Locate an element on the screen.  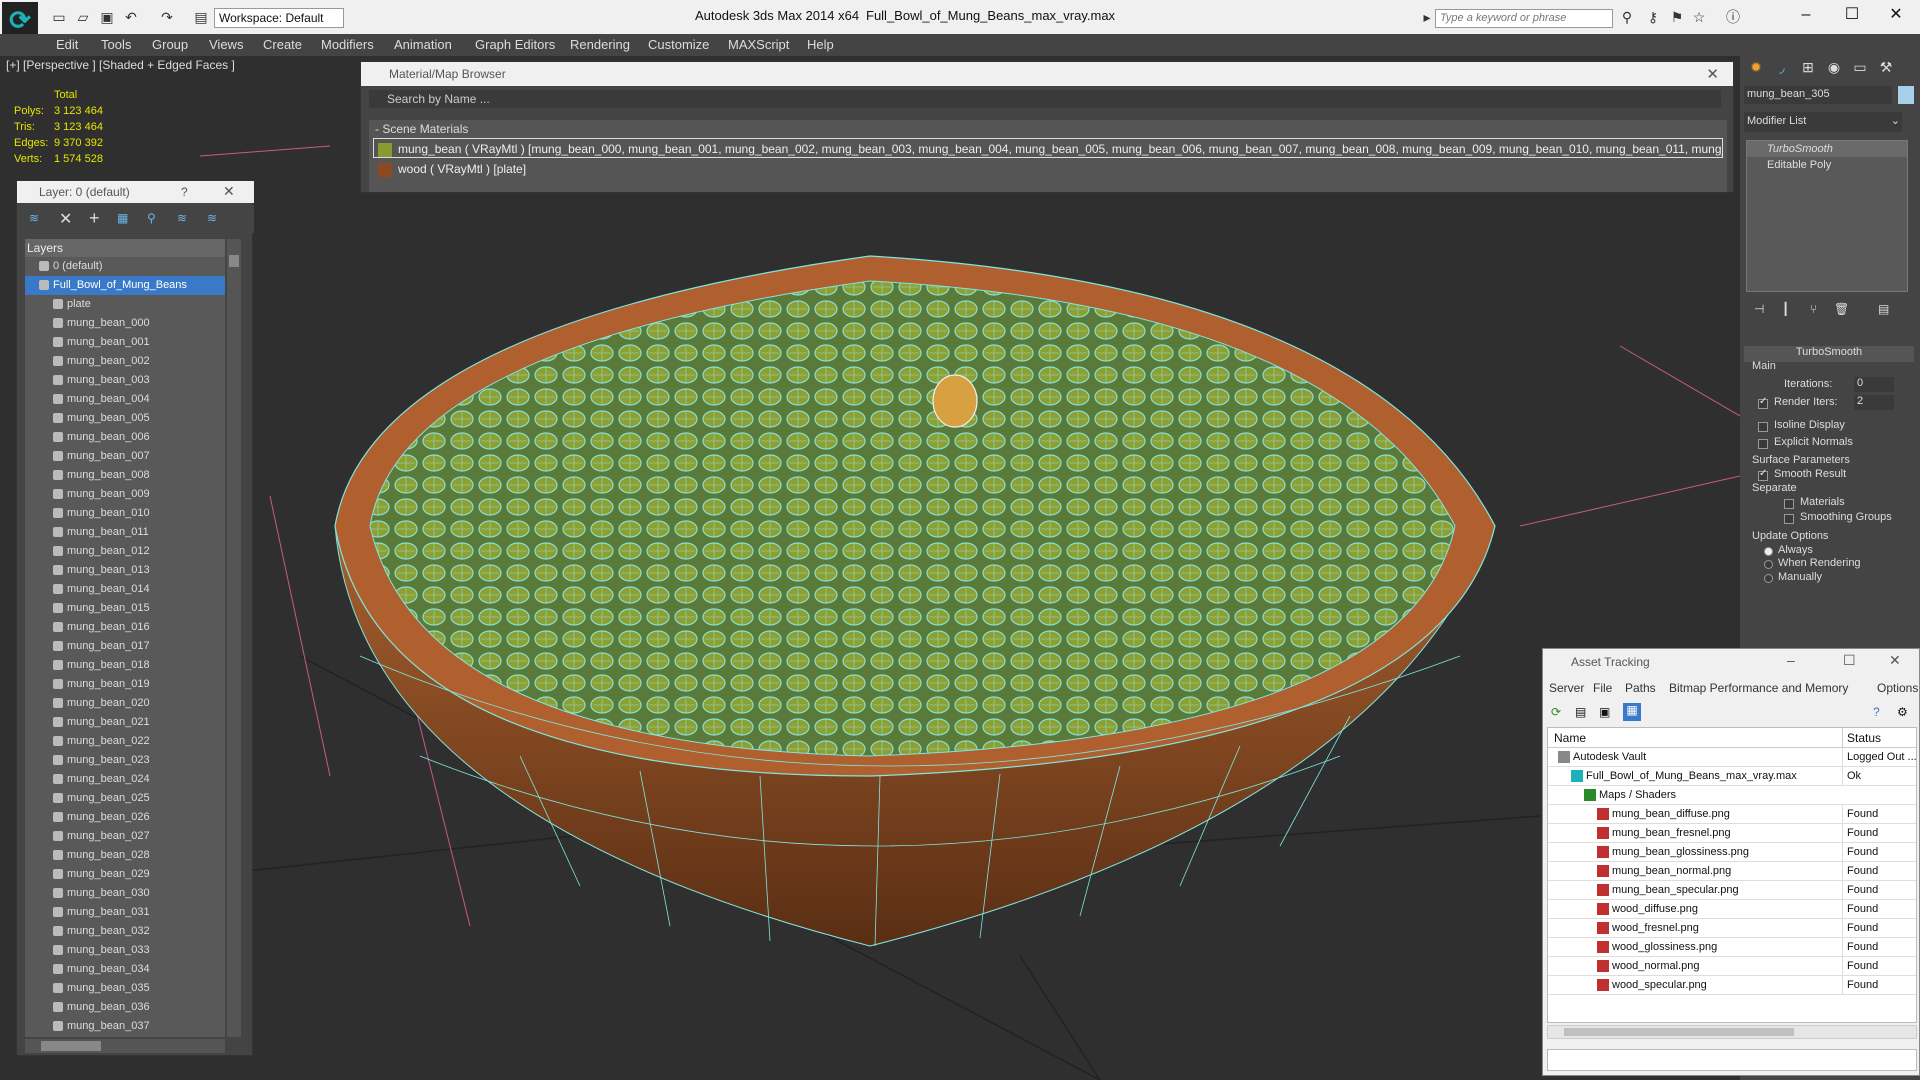
modifier-list-dropdown: Modifier List ⌄ is located at coordinates (1823, 122).